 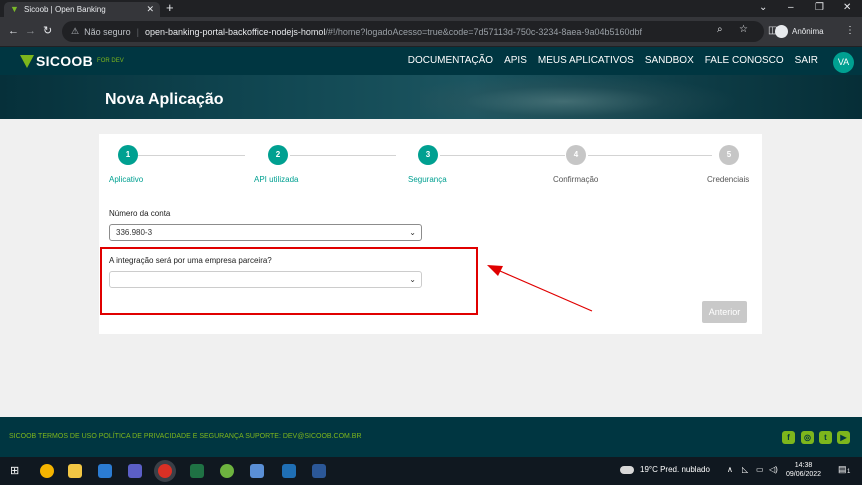 I want to click on teams-icon, so click(x=135, y=471).